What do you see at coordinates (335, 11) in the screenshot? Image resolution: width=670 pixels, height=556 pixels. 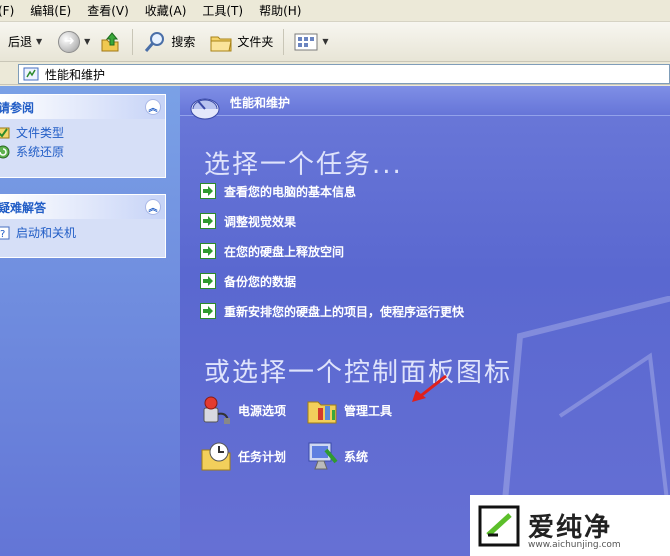 I see `menu-bar: (F) 编辑(E) 查看(V) 收藏(A) 工具(T) 帮助(H)` at bounding box center [335, 11].